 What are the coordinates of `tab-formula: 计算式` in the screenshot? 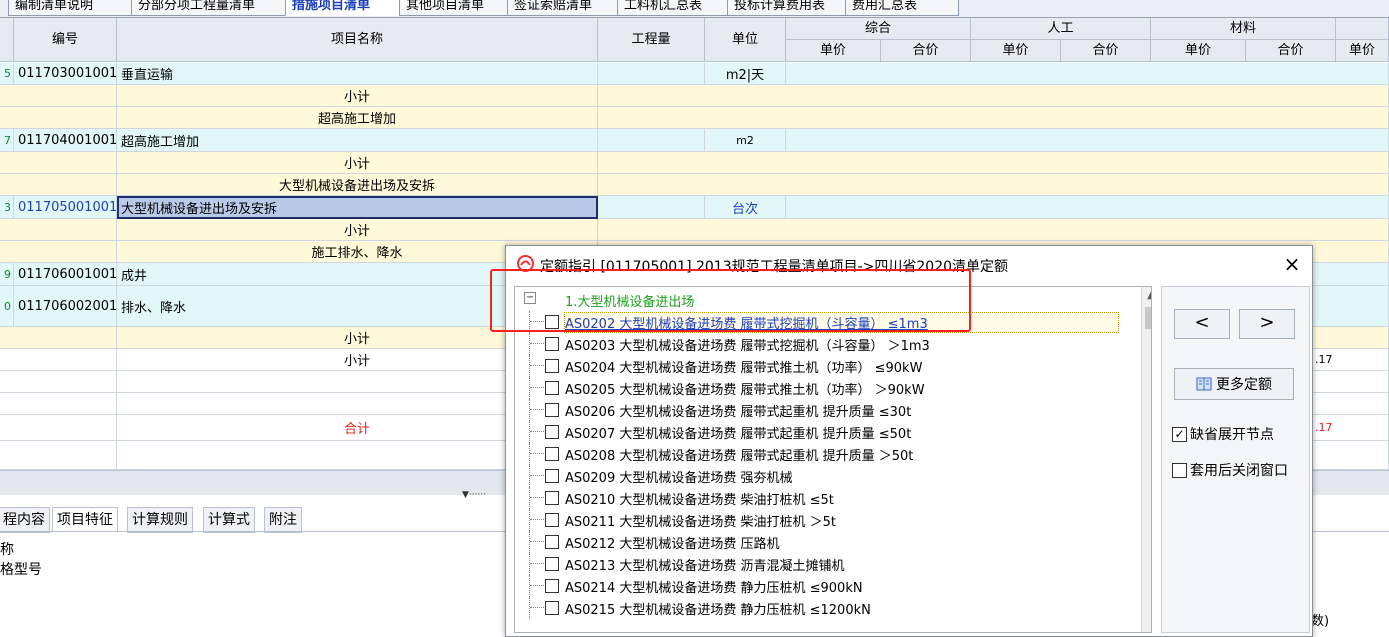 It's located at (229, 520).